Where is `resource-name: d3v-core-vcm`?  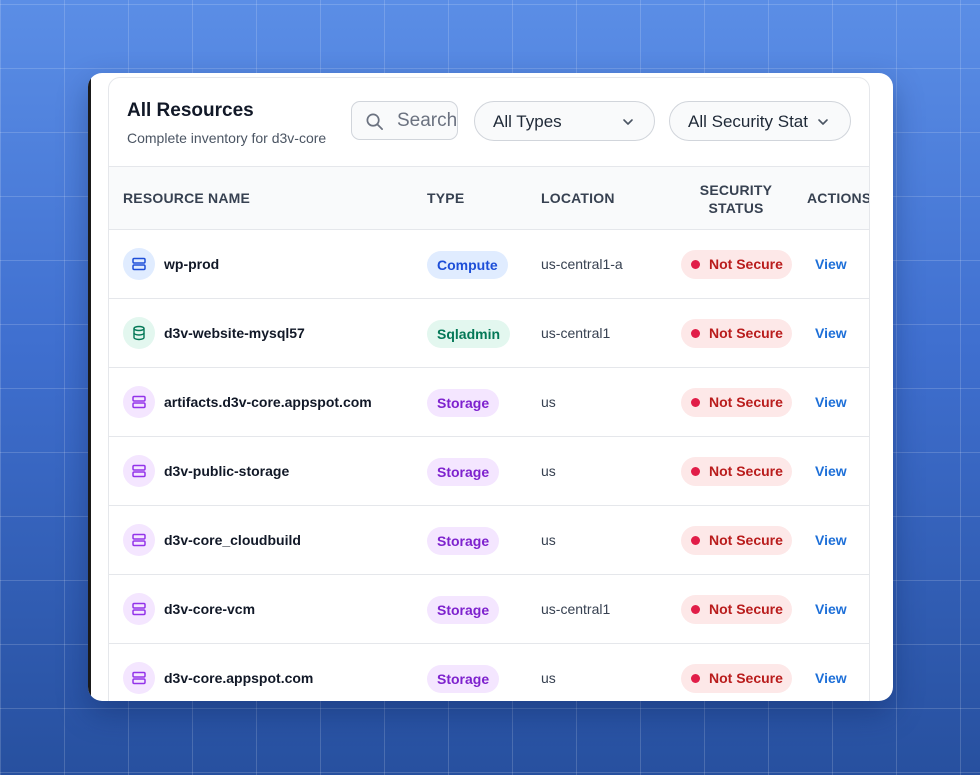
resource-name: d3v-core-vcm is located at coordinates (210, 609).